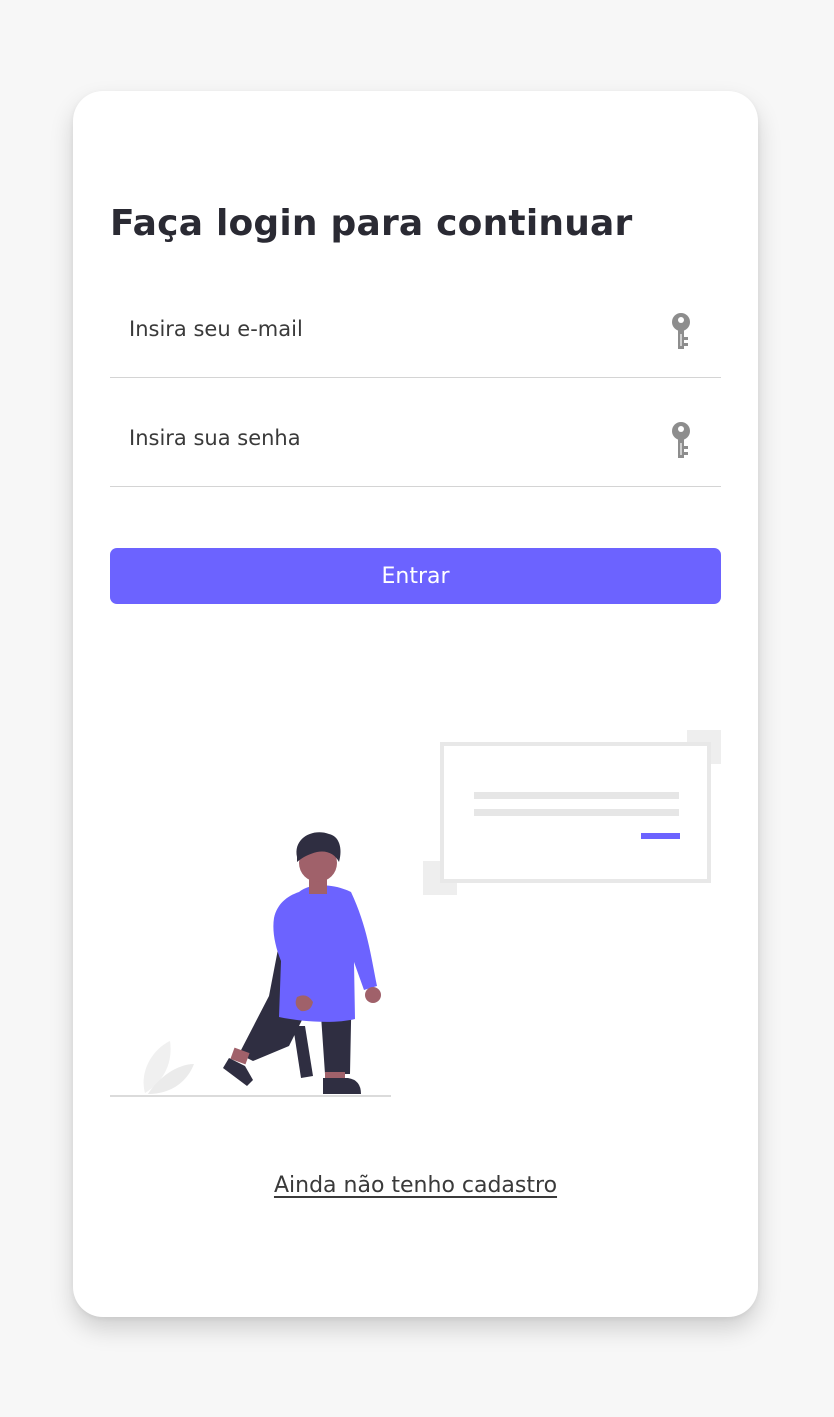 The image size is (834, 1417). Describe the element at coordinates (302, 963) in the screenshot. I see `person-figure` at that location.